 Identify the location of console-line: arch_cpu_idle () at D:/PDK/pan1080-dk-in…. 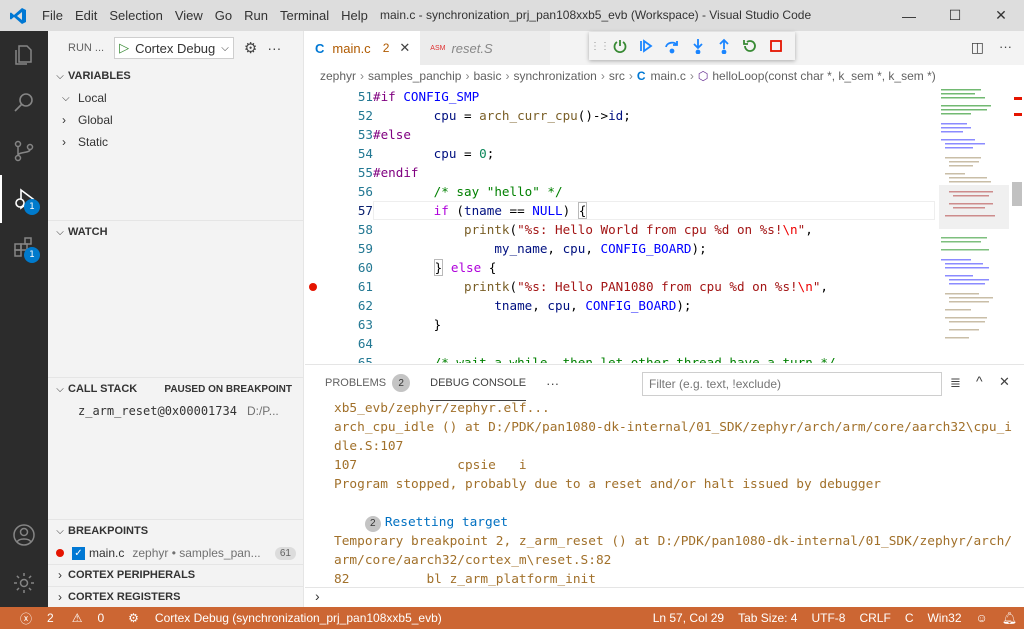
(673, 427).